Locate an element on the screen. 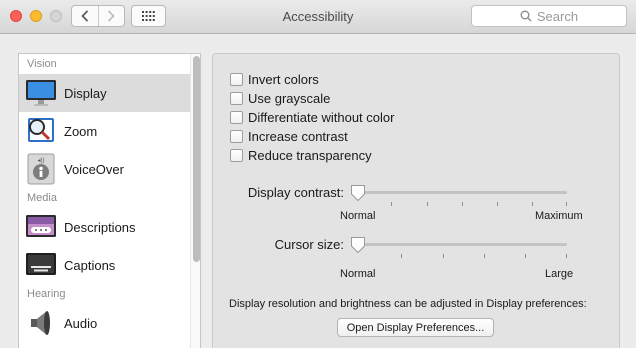 Image resolution: width=636 pixels, height=348 pixels. checkbox-label: Differentiate without color is located at coordinates (321, 117).